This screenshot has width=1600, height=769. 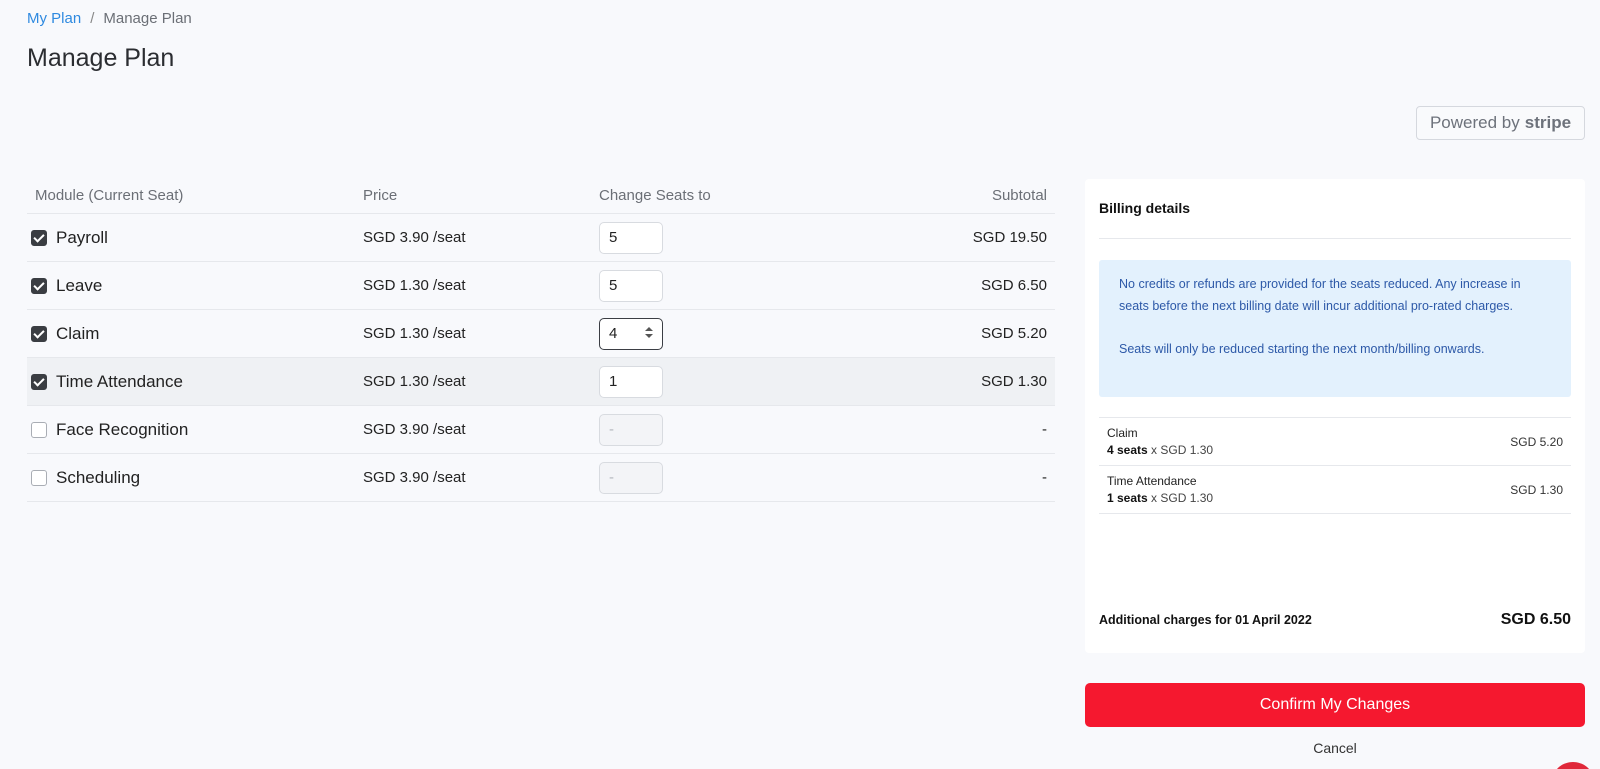 What do you see at coordinates (101, 58) in the screenshot?
I see `page-title: Manage Plan` at bounding box center [101, 58].